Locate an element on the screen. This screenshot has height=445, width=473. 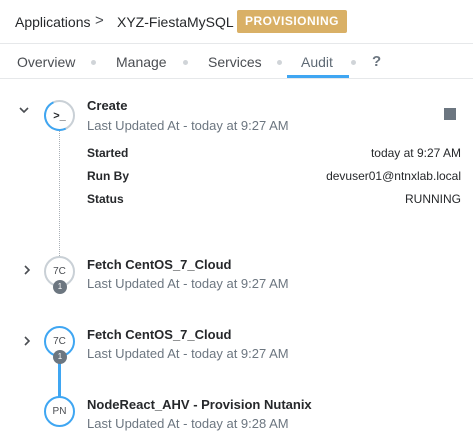
detail-status-value: RUNNING is located at coordinates (433, 199).